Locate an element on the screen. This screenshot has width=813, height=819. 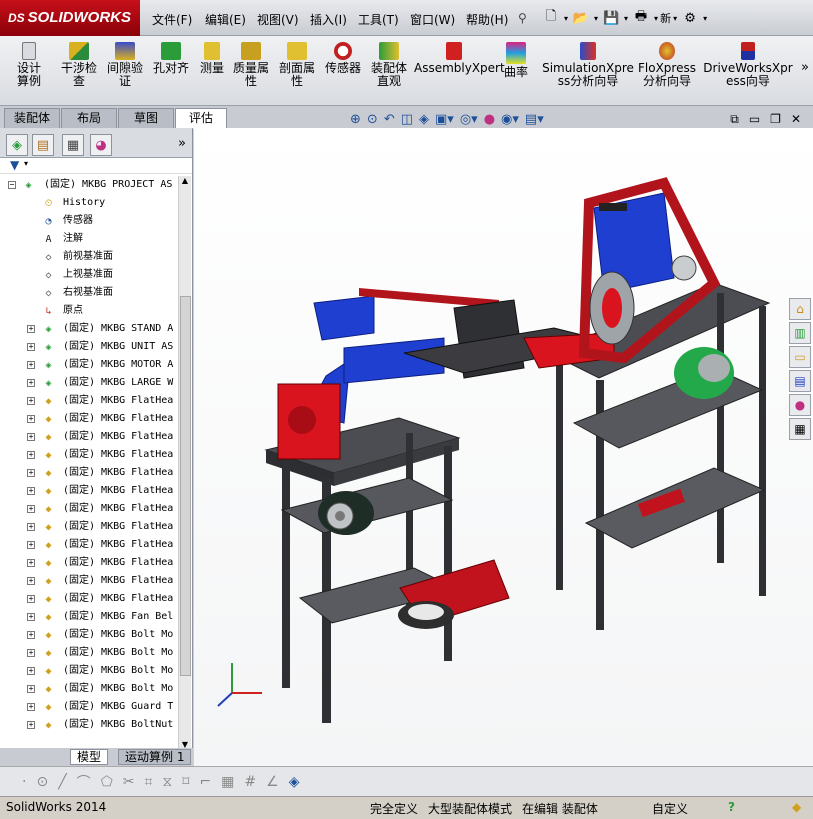
tree-item: ↳ 原点 is located at coordinates (89, 311).